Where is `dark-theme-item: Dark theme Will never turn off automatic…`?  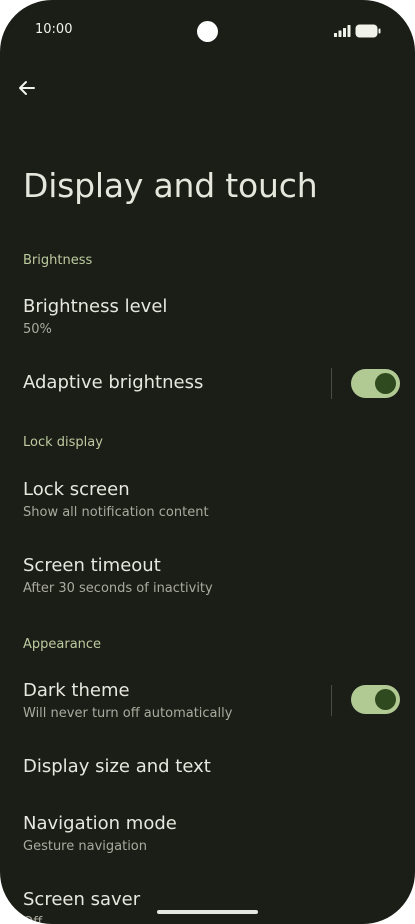 dark-theme-item: Dark theme Will never turn off automatic… is located at coordinates (207, 701).